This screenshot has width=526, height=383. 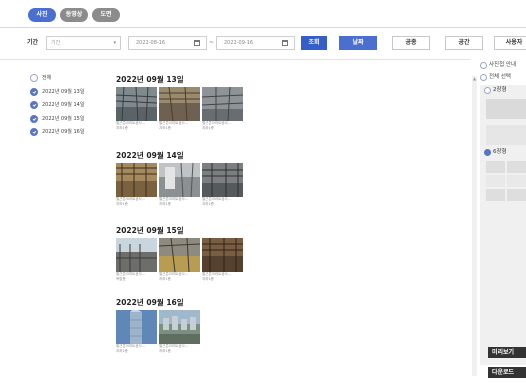 What do you see at coordinates (464, 43) in the screenshot?
I see `group-by-space-button: 공간` at bounding box center [464, 43].